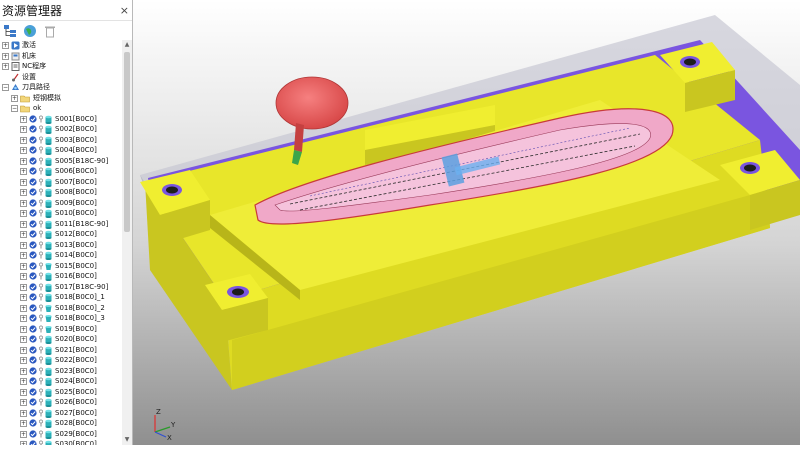 The height and width of the screenshot is (449, 800). What do you see at coordinates (61, 434) in the screenshot?
I see `toolpath-item: + S029[B0C0]` at bounding box center [61, 434].